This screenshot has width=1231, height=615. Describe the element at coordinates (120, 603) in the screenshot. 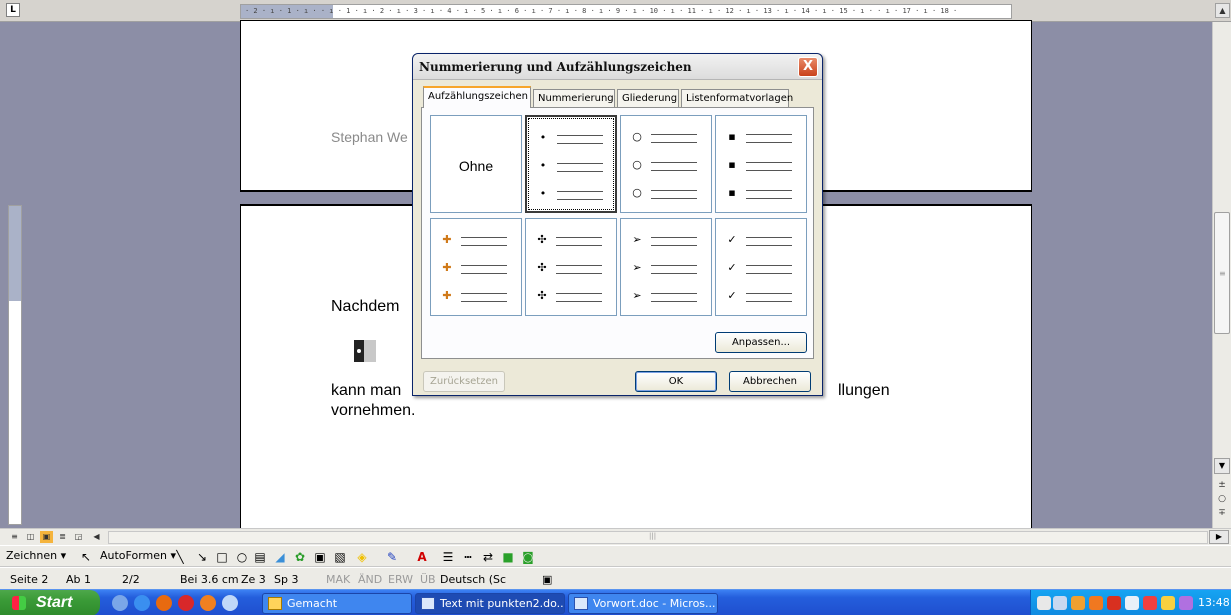

I see `show-desktop-icon` at that location.